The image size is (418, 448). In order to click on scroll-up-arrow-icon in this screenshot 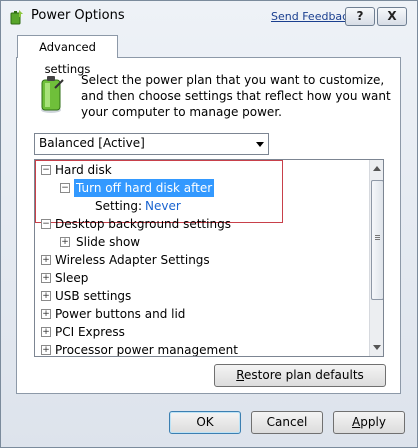, I will do `click(377, 168)`.